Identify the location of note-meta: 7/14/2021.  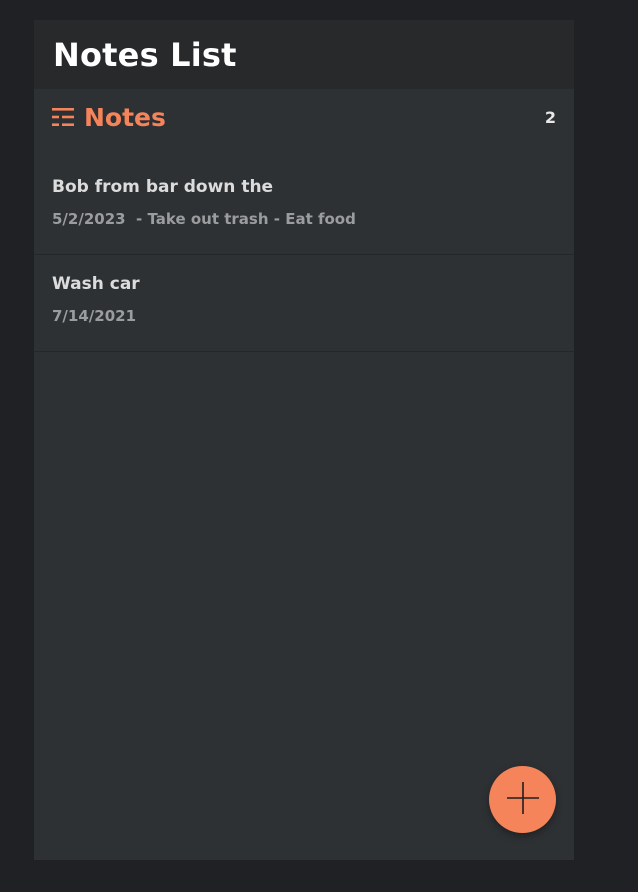
(94, 316).